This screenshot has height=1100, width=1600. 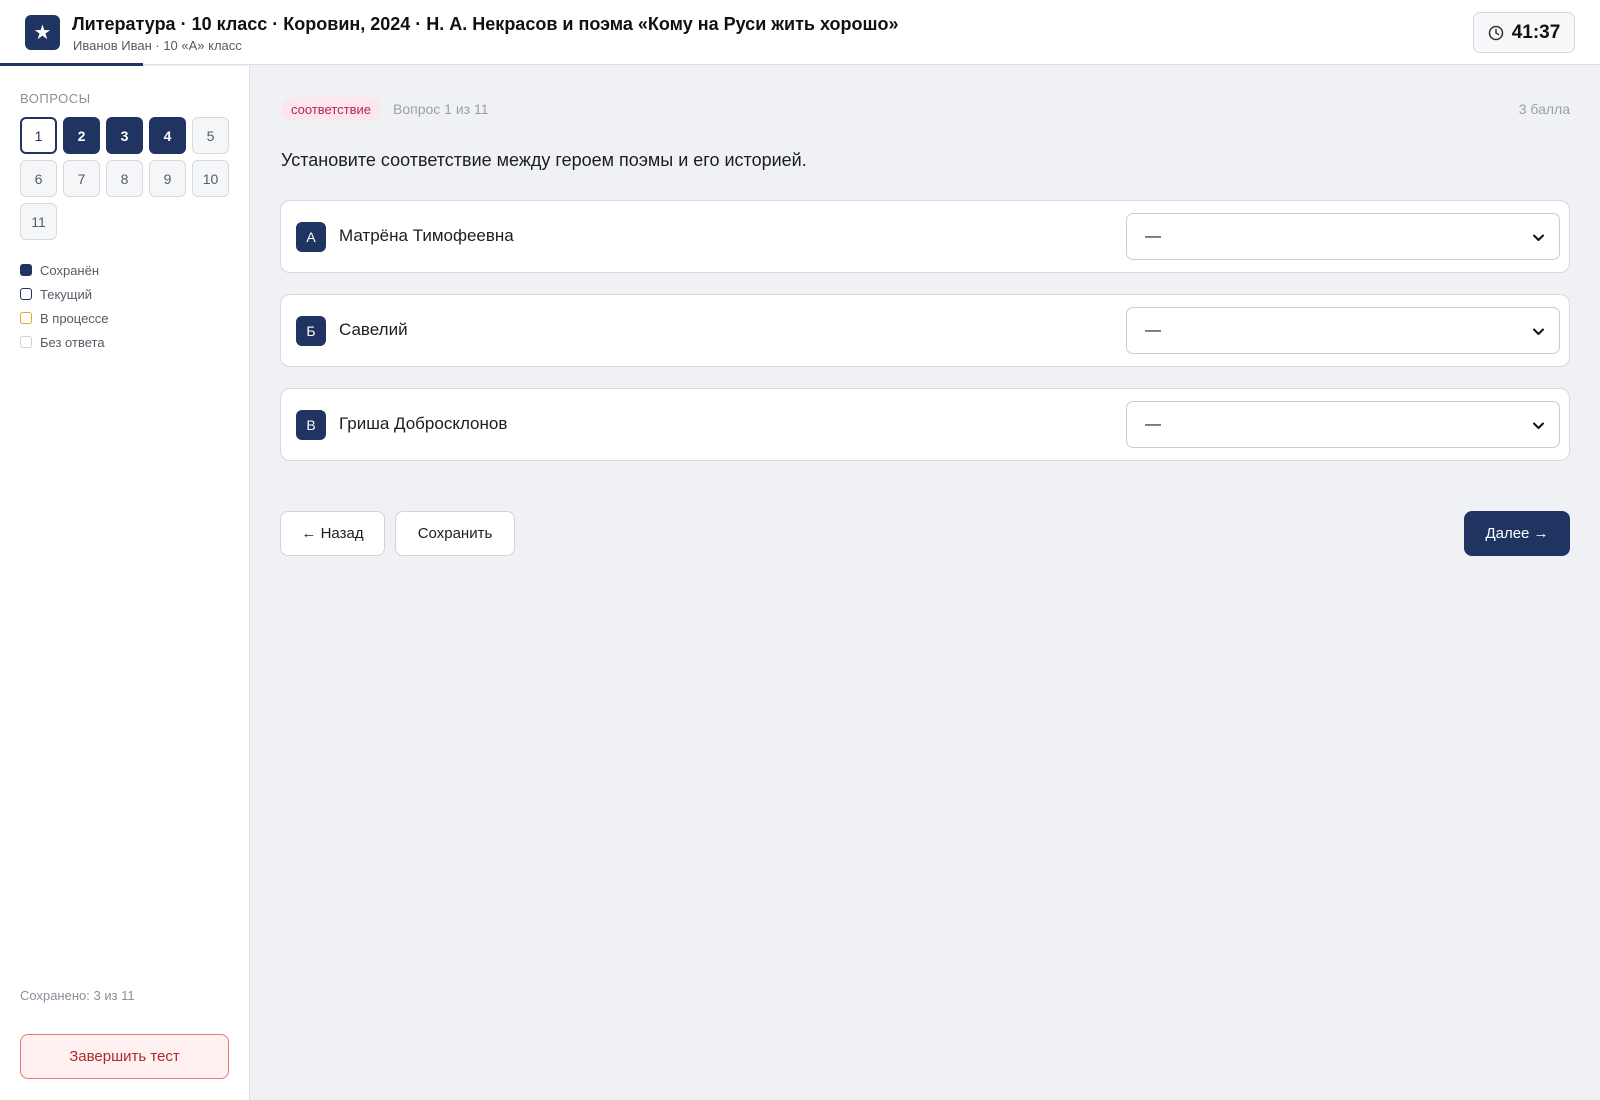 I want to click on student-info: Иванов Иван · 10 «А» класс, so click(x=157, y=45).